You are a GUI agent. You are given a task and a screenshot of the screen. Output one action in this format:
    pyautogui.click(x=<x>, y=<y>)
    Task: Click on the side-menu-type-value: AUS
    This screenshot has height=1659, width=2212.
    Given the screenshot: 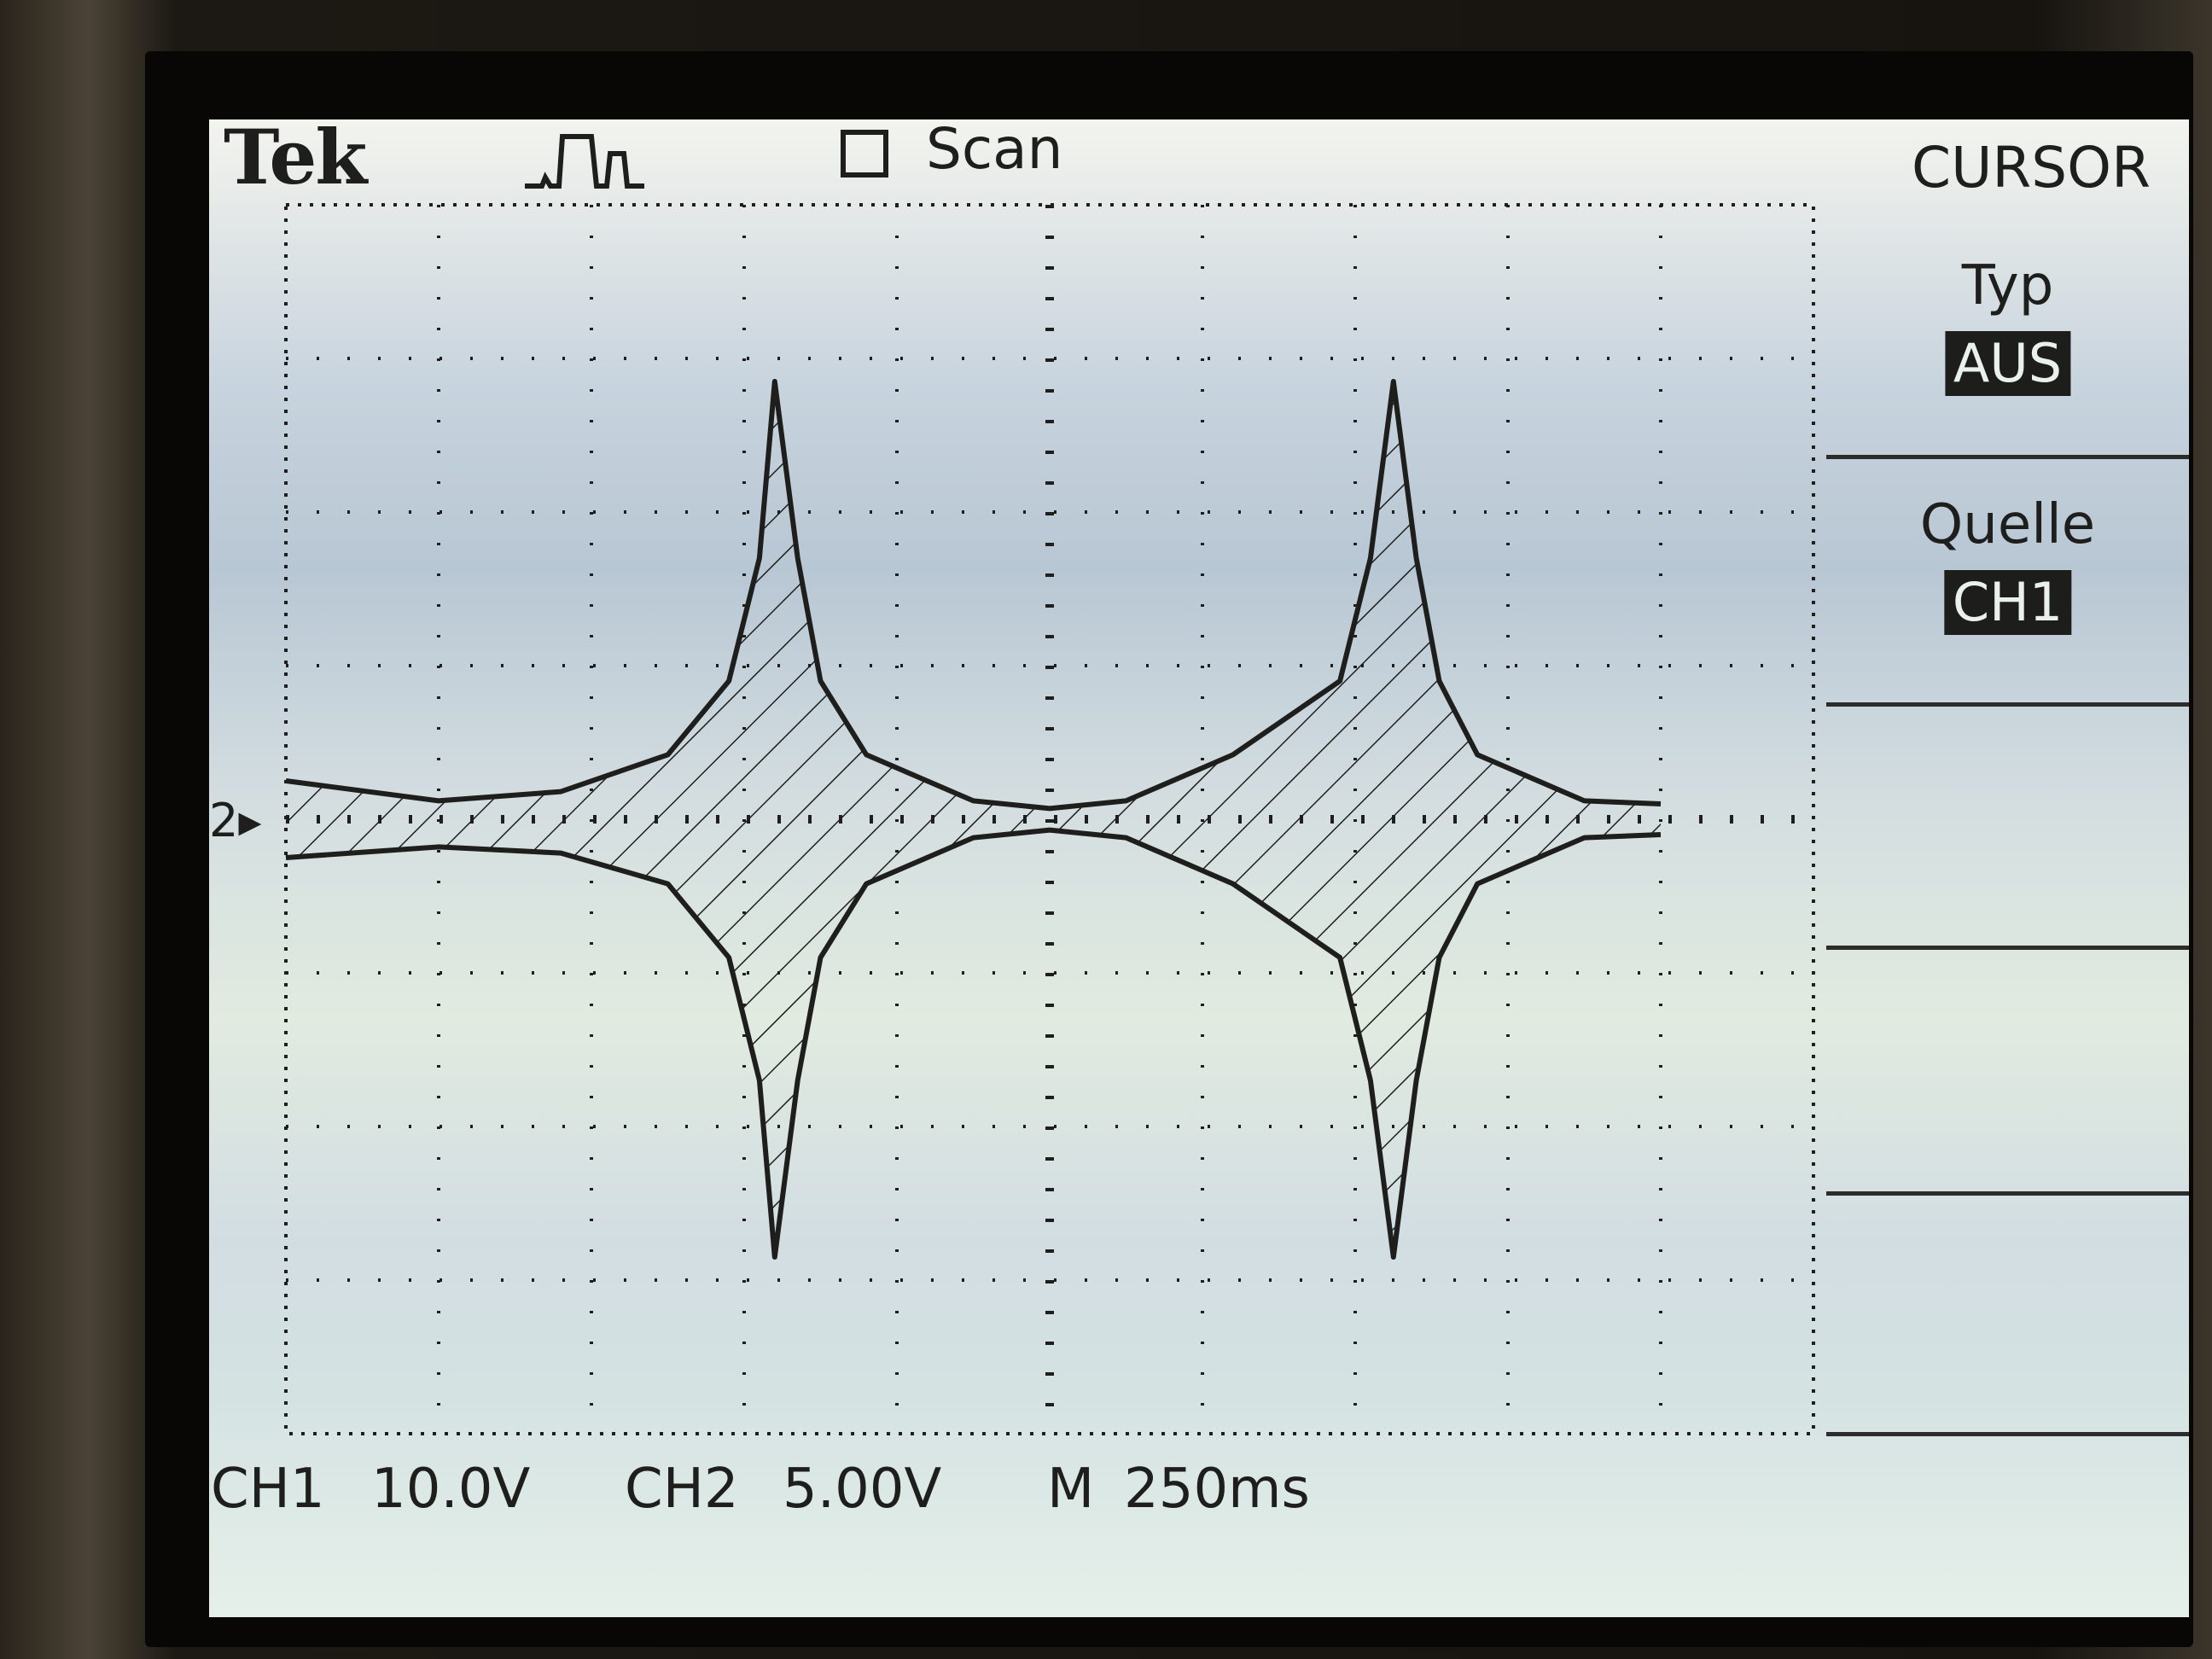 What is the action you would take?
    pyautogui.click(x=2007, y=363)
    